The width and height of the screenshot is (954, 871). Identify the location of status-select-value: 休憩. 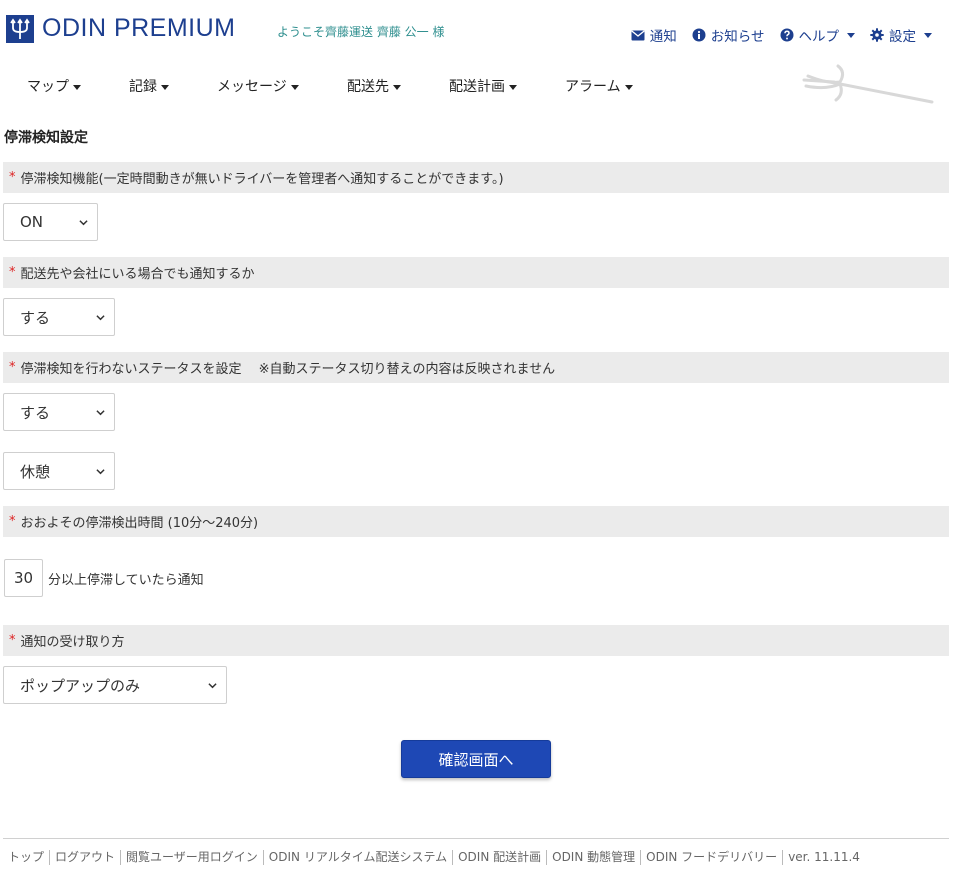
(35, 471).